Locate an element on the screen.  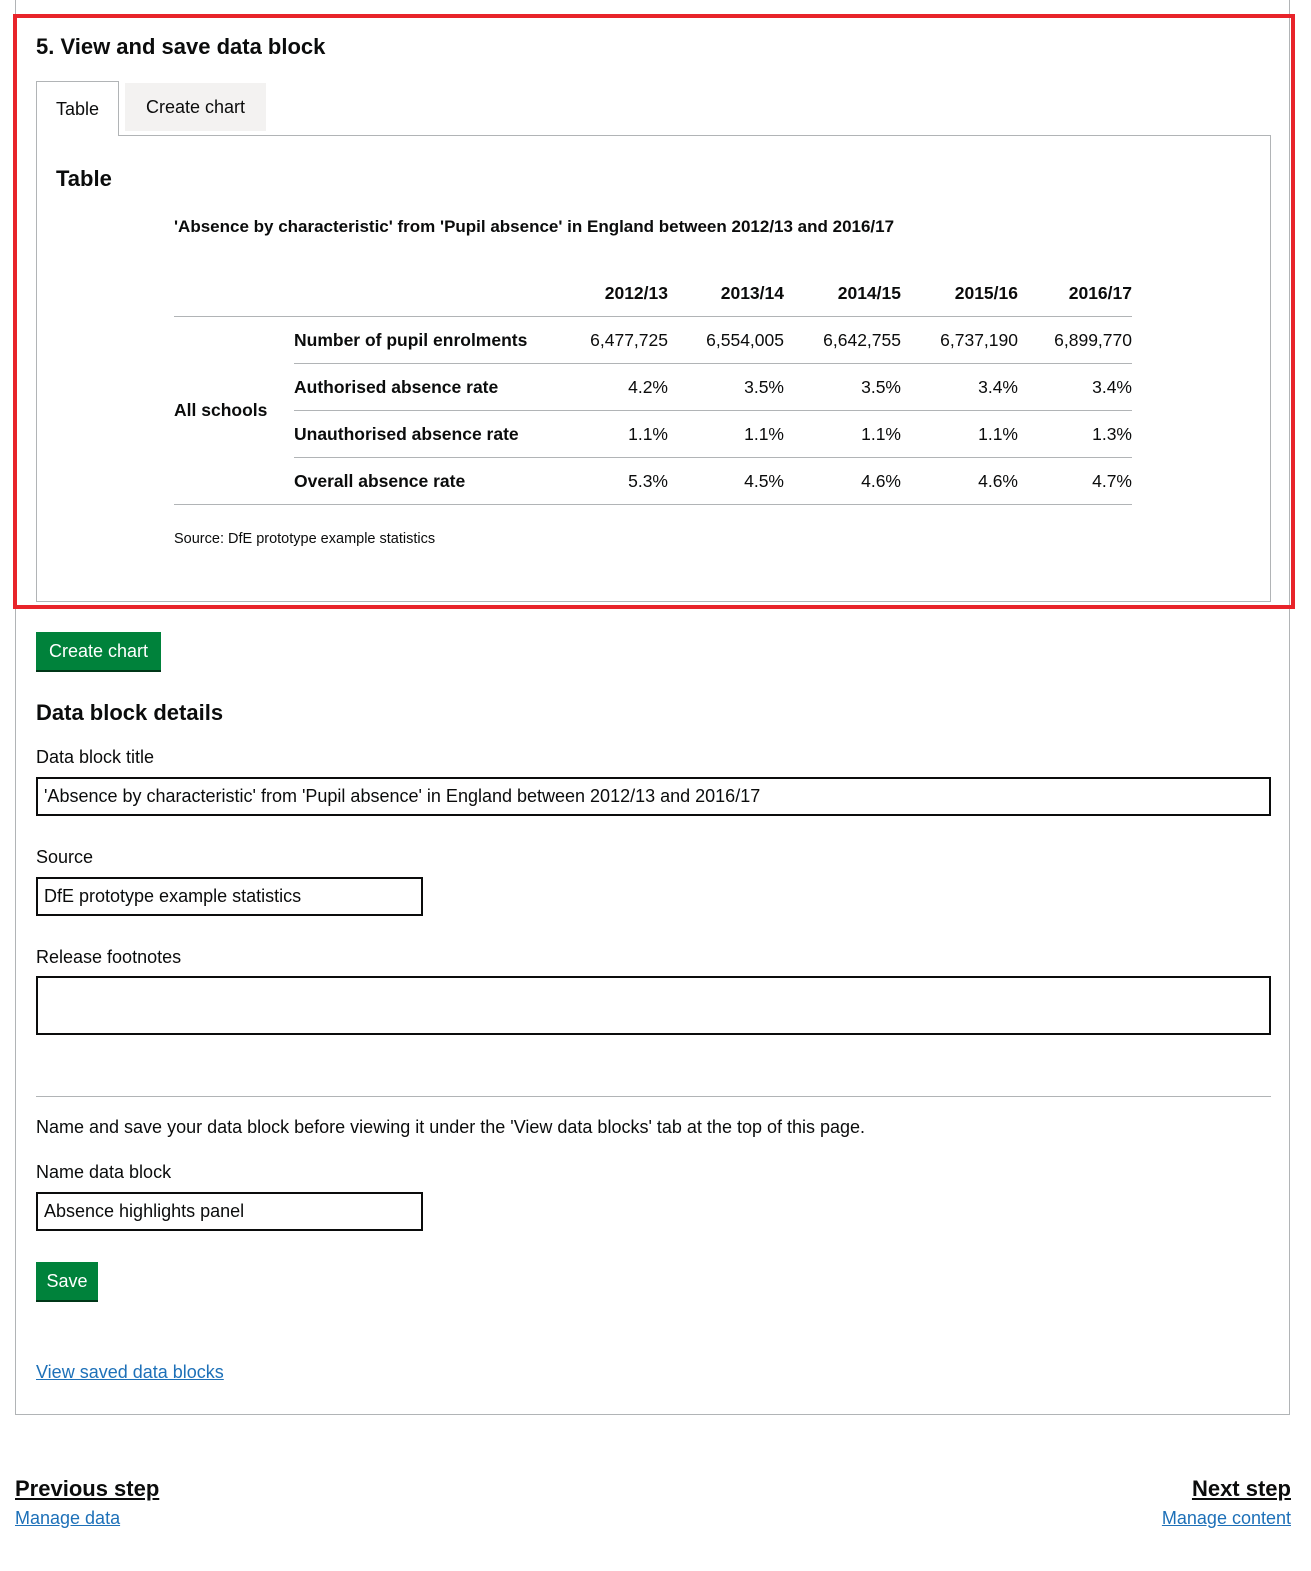
table-cell: 6,642,755 is located at coordinates (842, 340).